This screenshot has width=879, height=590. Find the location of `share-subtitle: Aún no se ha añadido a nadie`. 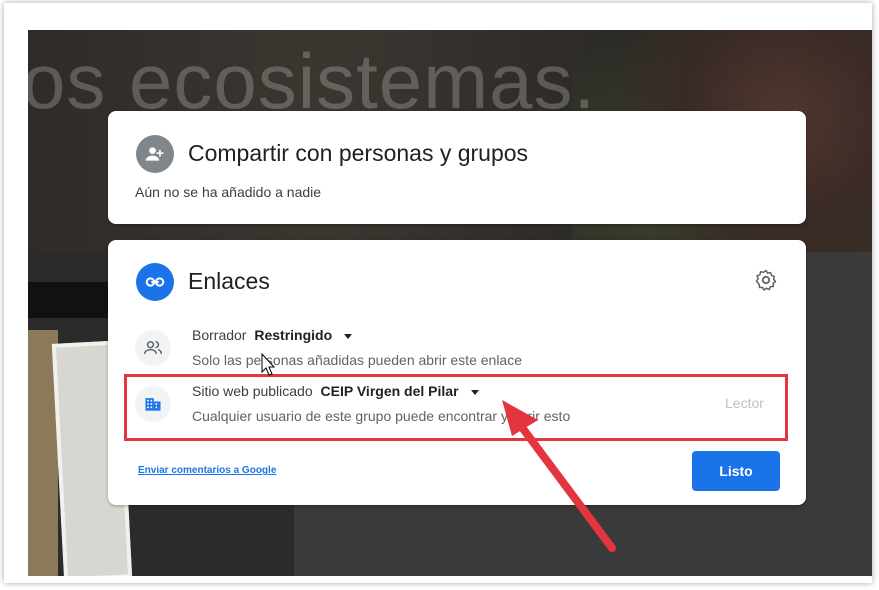

share-subtitle: Aún no se ha añadido a nadie is located at coordinates (228, 192).